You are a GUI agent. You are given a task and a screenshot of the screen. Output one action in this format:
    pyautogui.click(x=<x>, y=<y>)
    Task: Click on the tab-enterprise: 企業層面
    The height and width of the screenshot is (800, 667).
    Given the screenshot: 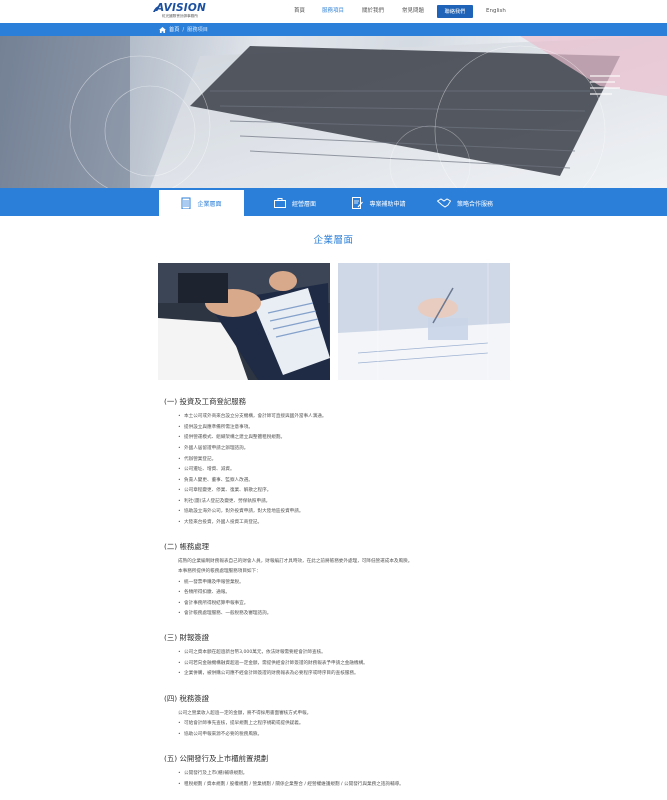 What is the action you would take?
    pyautogui.click(x=201, y=203)
    